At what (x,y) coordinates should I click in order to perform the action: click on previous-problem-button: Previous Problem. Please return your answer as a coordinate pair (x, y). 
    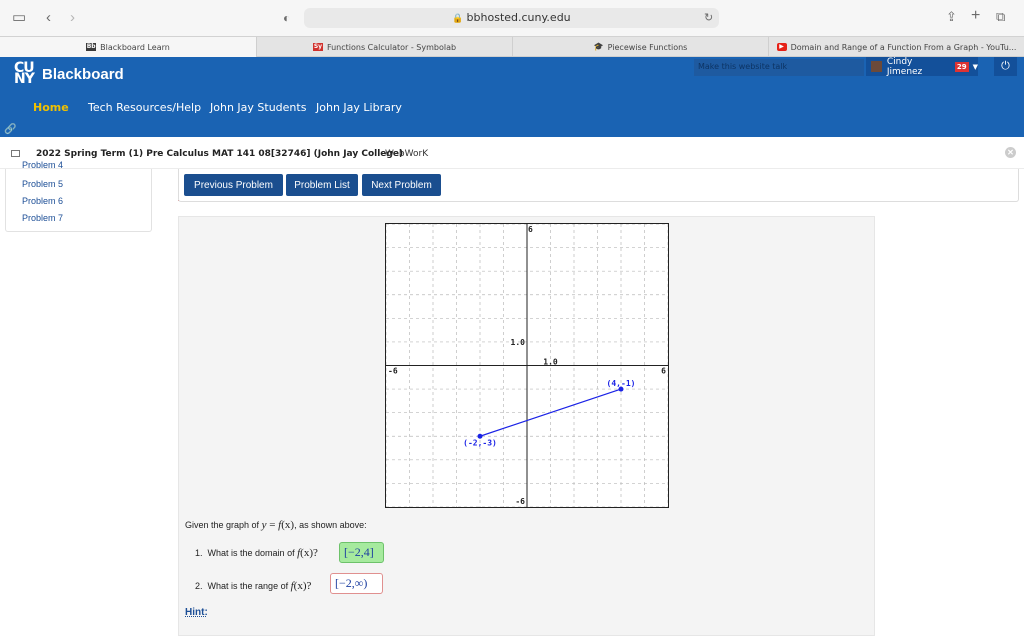
    Looking at the image, I should click on (233, 185).